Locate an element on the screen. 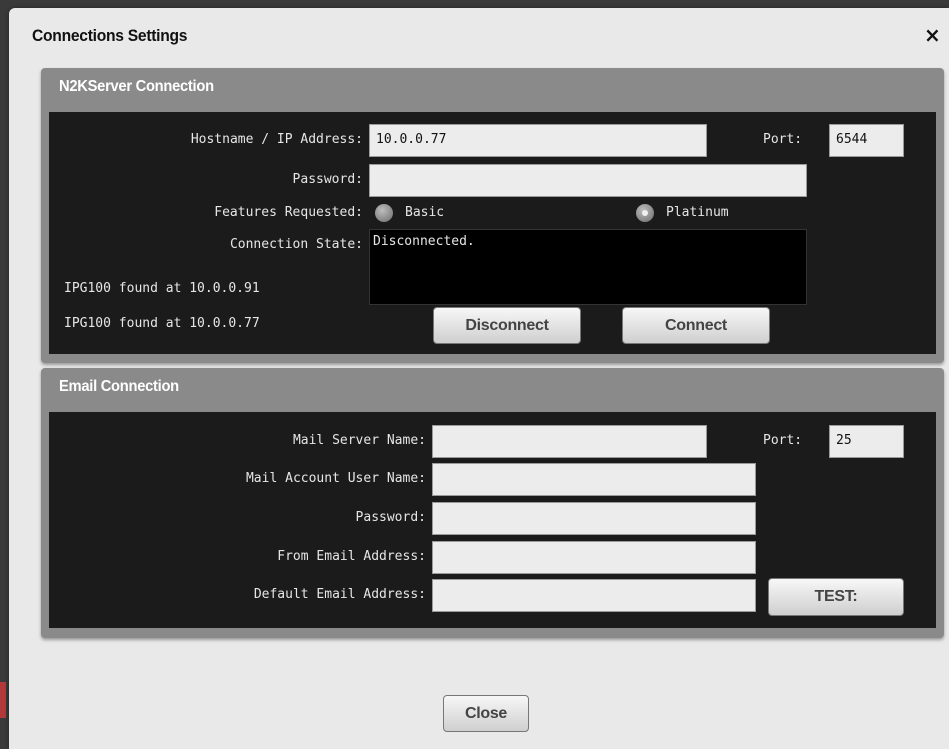 The width and height of the screenshot is (949, 749). connection-state-box: Disconnected. is located at coordinates (588, 267).